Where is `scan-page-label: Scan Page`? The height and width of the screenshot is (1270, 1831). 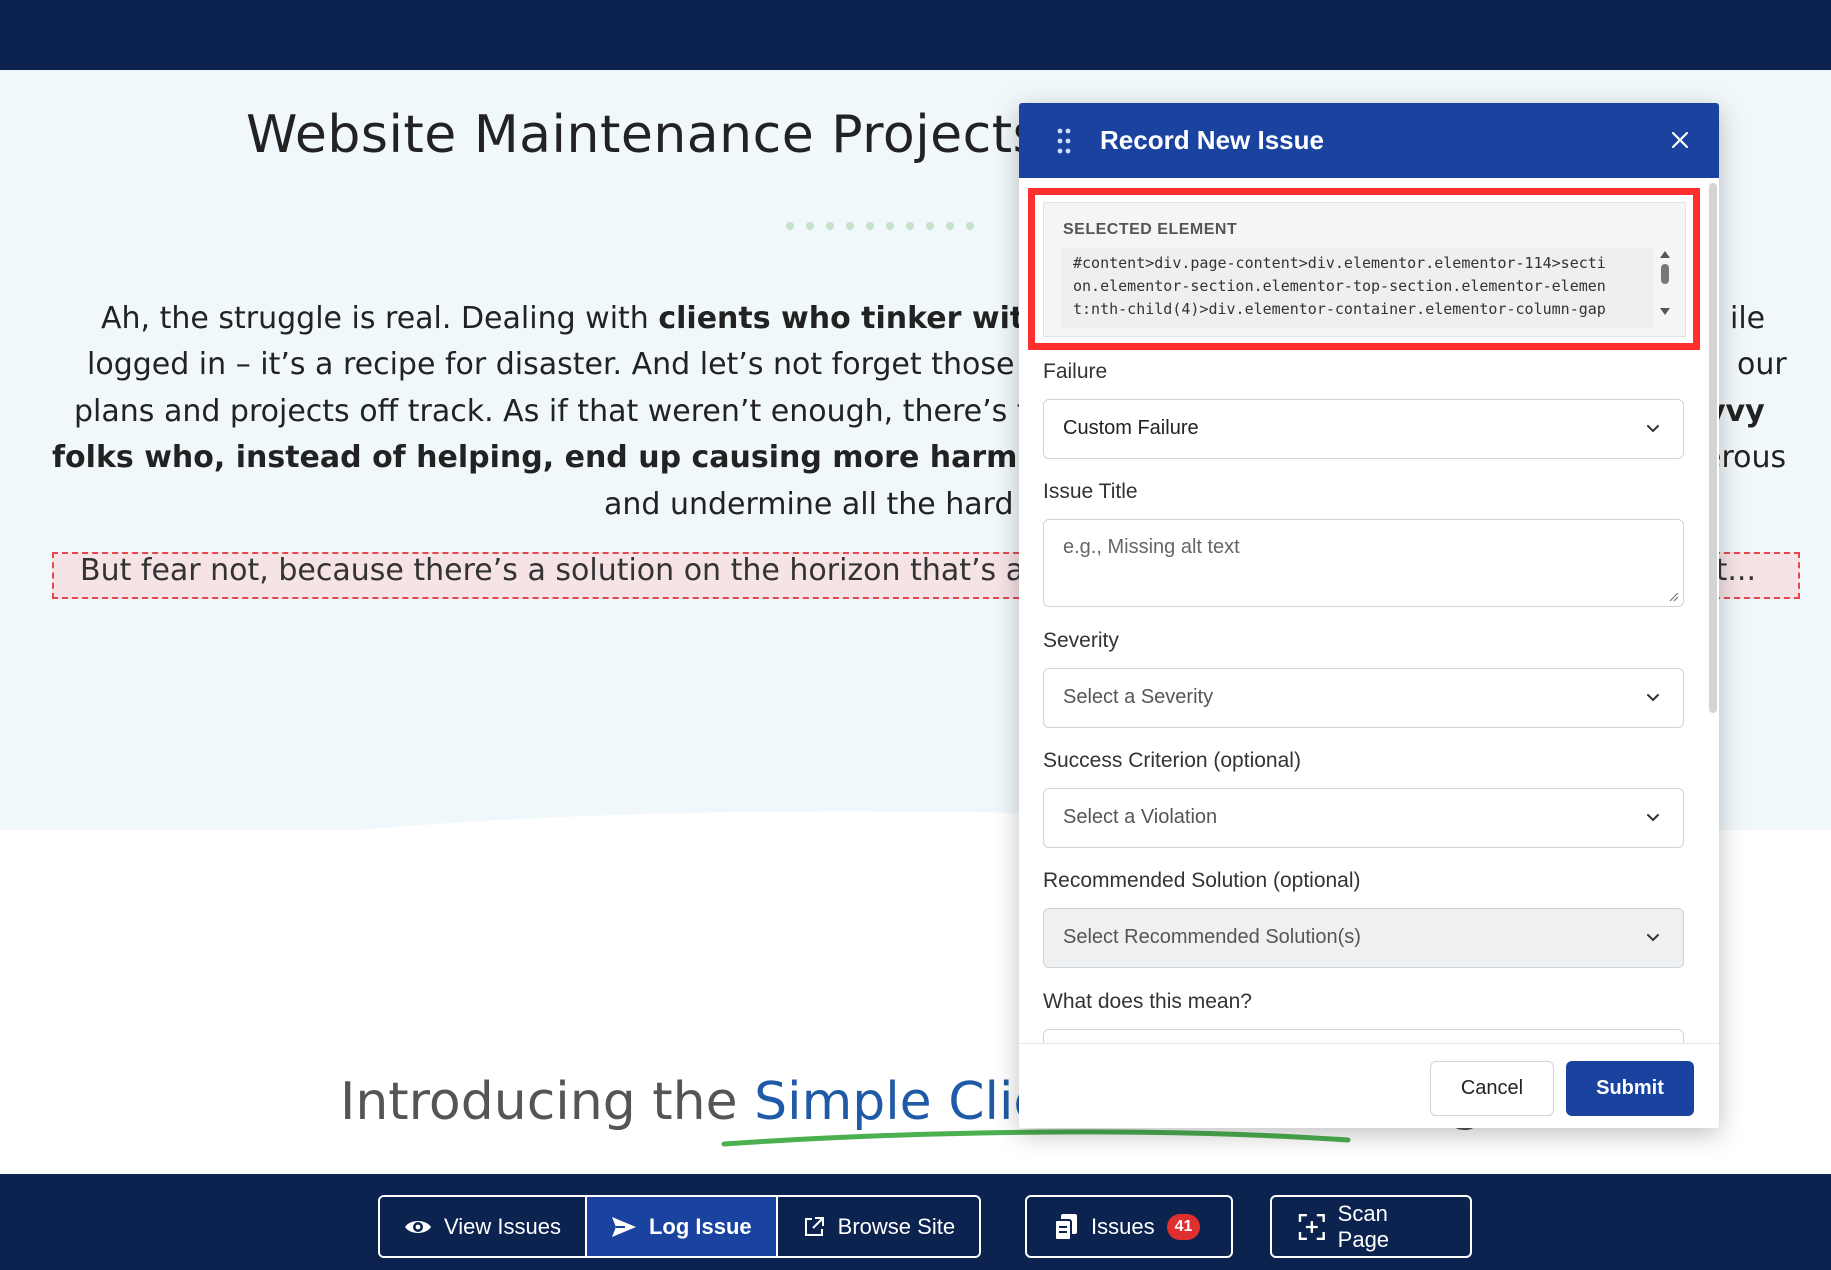
scan-page-label: Scan Page is located at coordinates (1363, 1226).